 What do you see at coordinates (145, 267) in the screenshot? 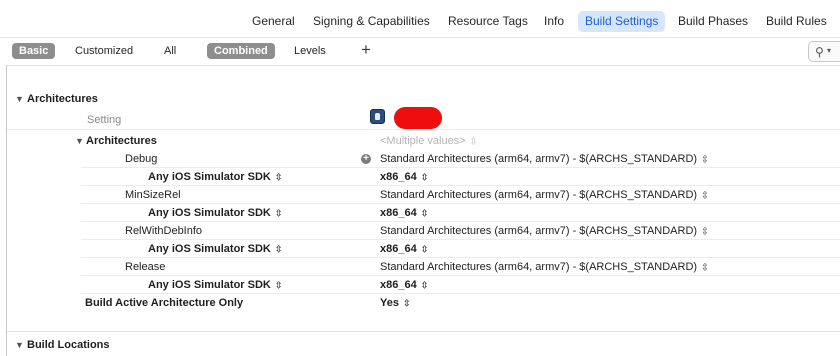
I see `config-name: Release` at bounding box center [145, 267].